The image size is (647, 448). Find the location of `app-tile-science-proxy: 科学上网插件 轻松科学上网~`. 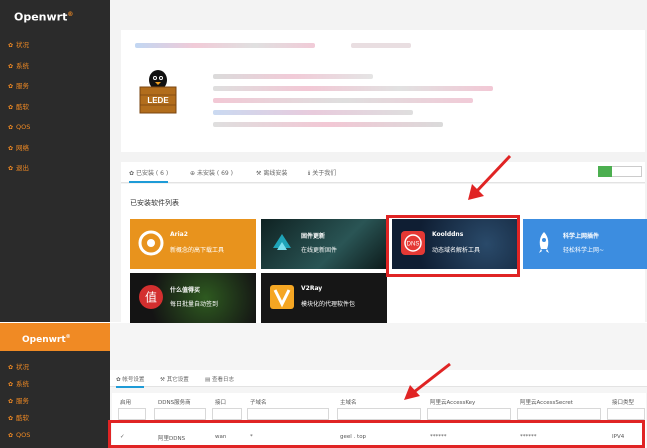

app-tile-science-proxy: 科学上网插件 轻松科学上网~ is located at coordinates (585, 244).